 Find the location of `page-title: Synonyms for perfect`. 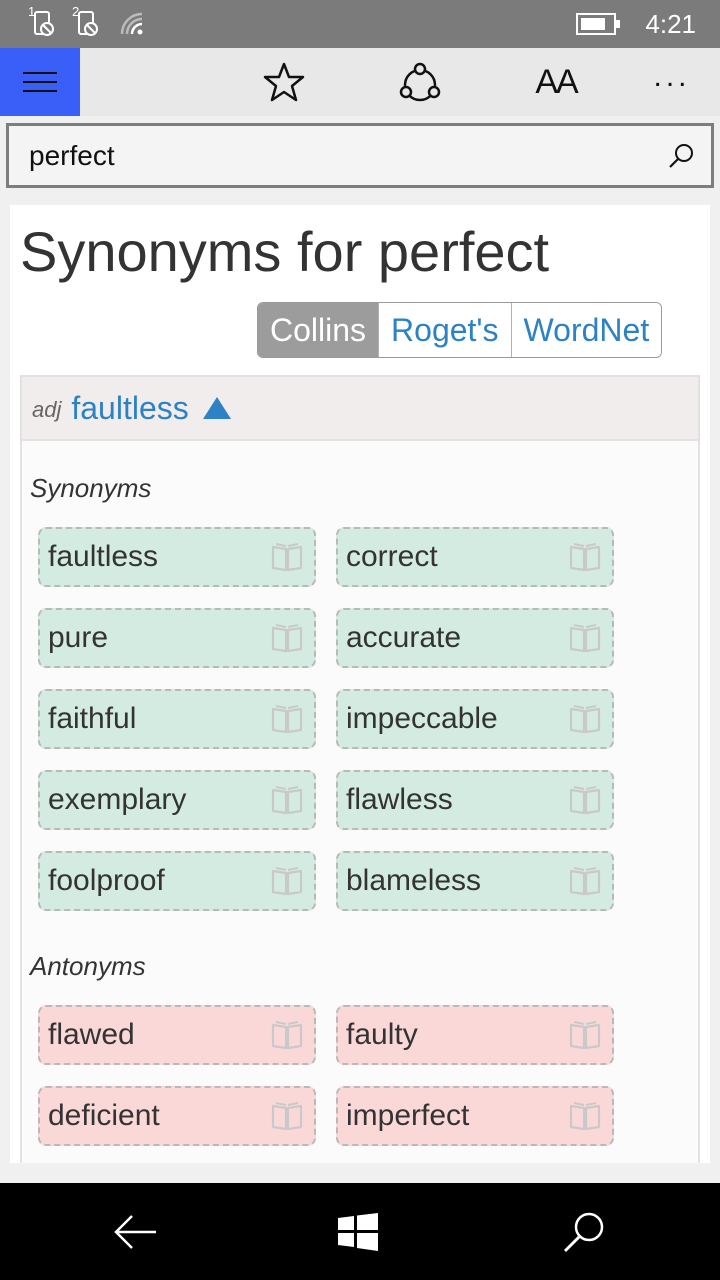

page-title: Synonyms for perfect is located at coordinates (285, 251).